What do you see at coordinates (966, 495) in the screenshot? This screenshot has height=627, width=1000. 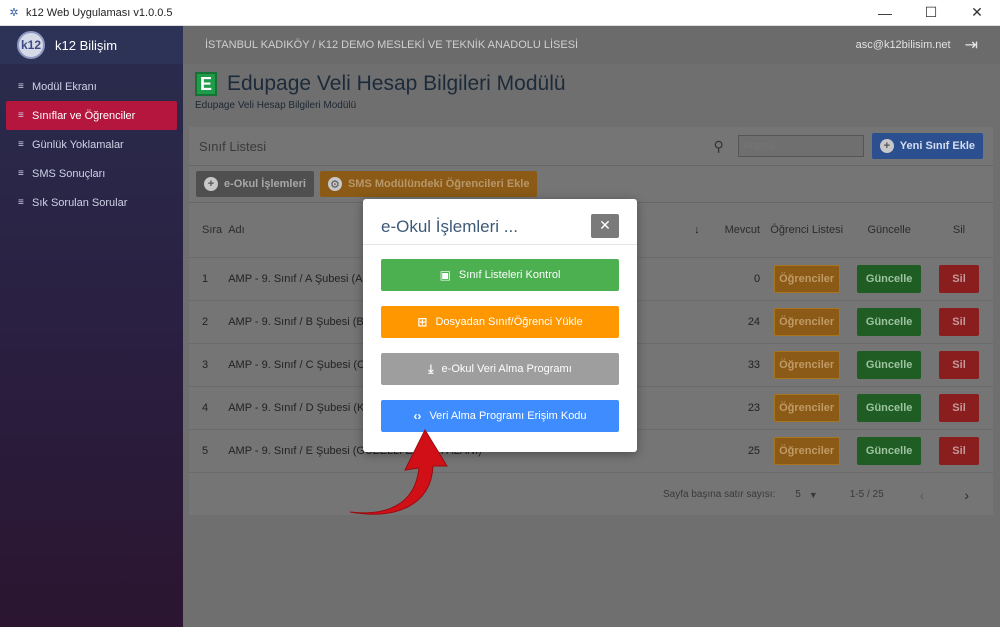 I see `next-page-icon: ›` at bounding box center [966, 495].